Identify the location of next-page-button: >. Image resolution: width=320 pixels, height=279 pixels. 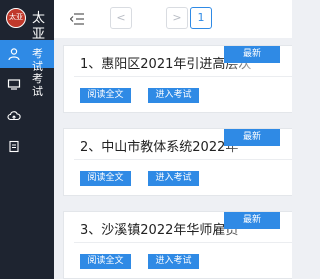
(177, 18).